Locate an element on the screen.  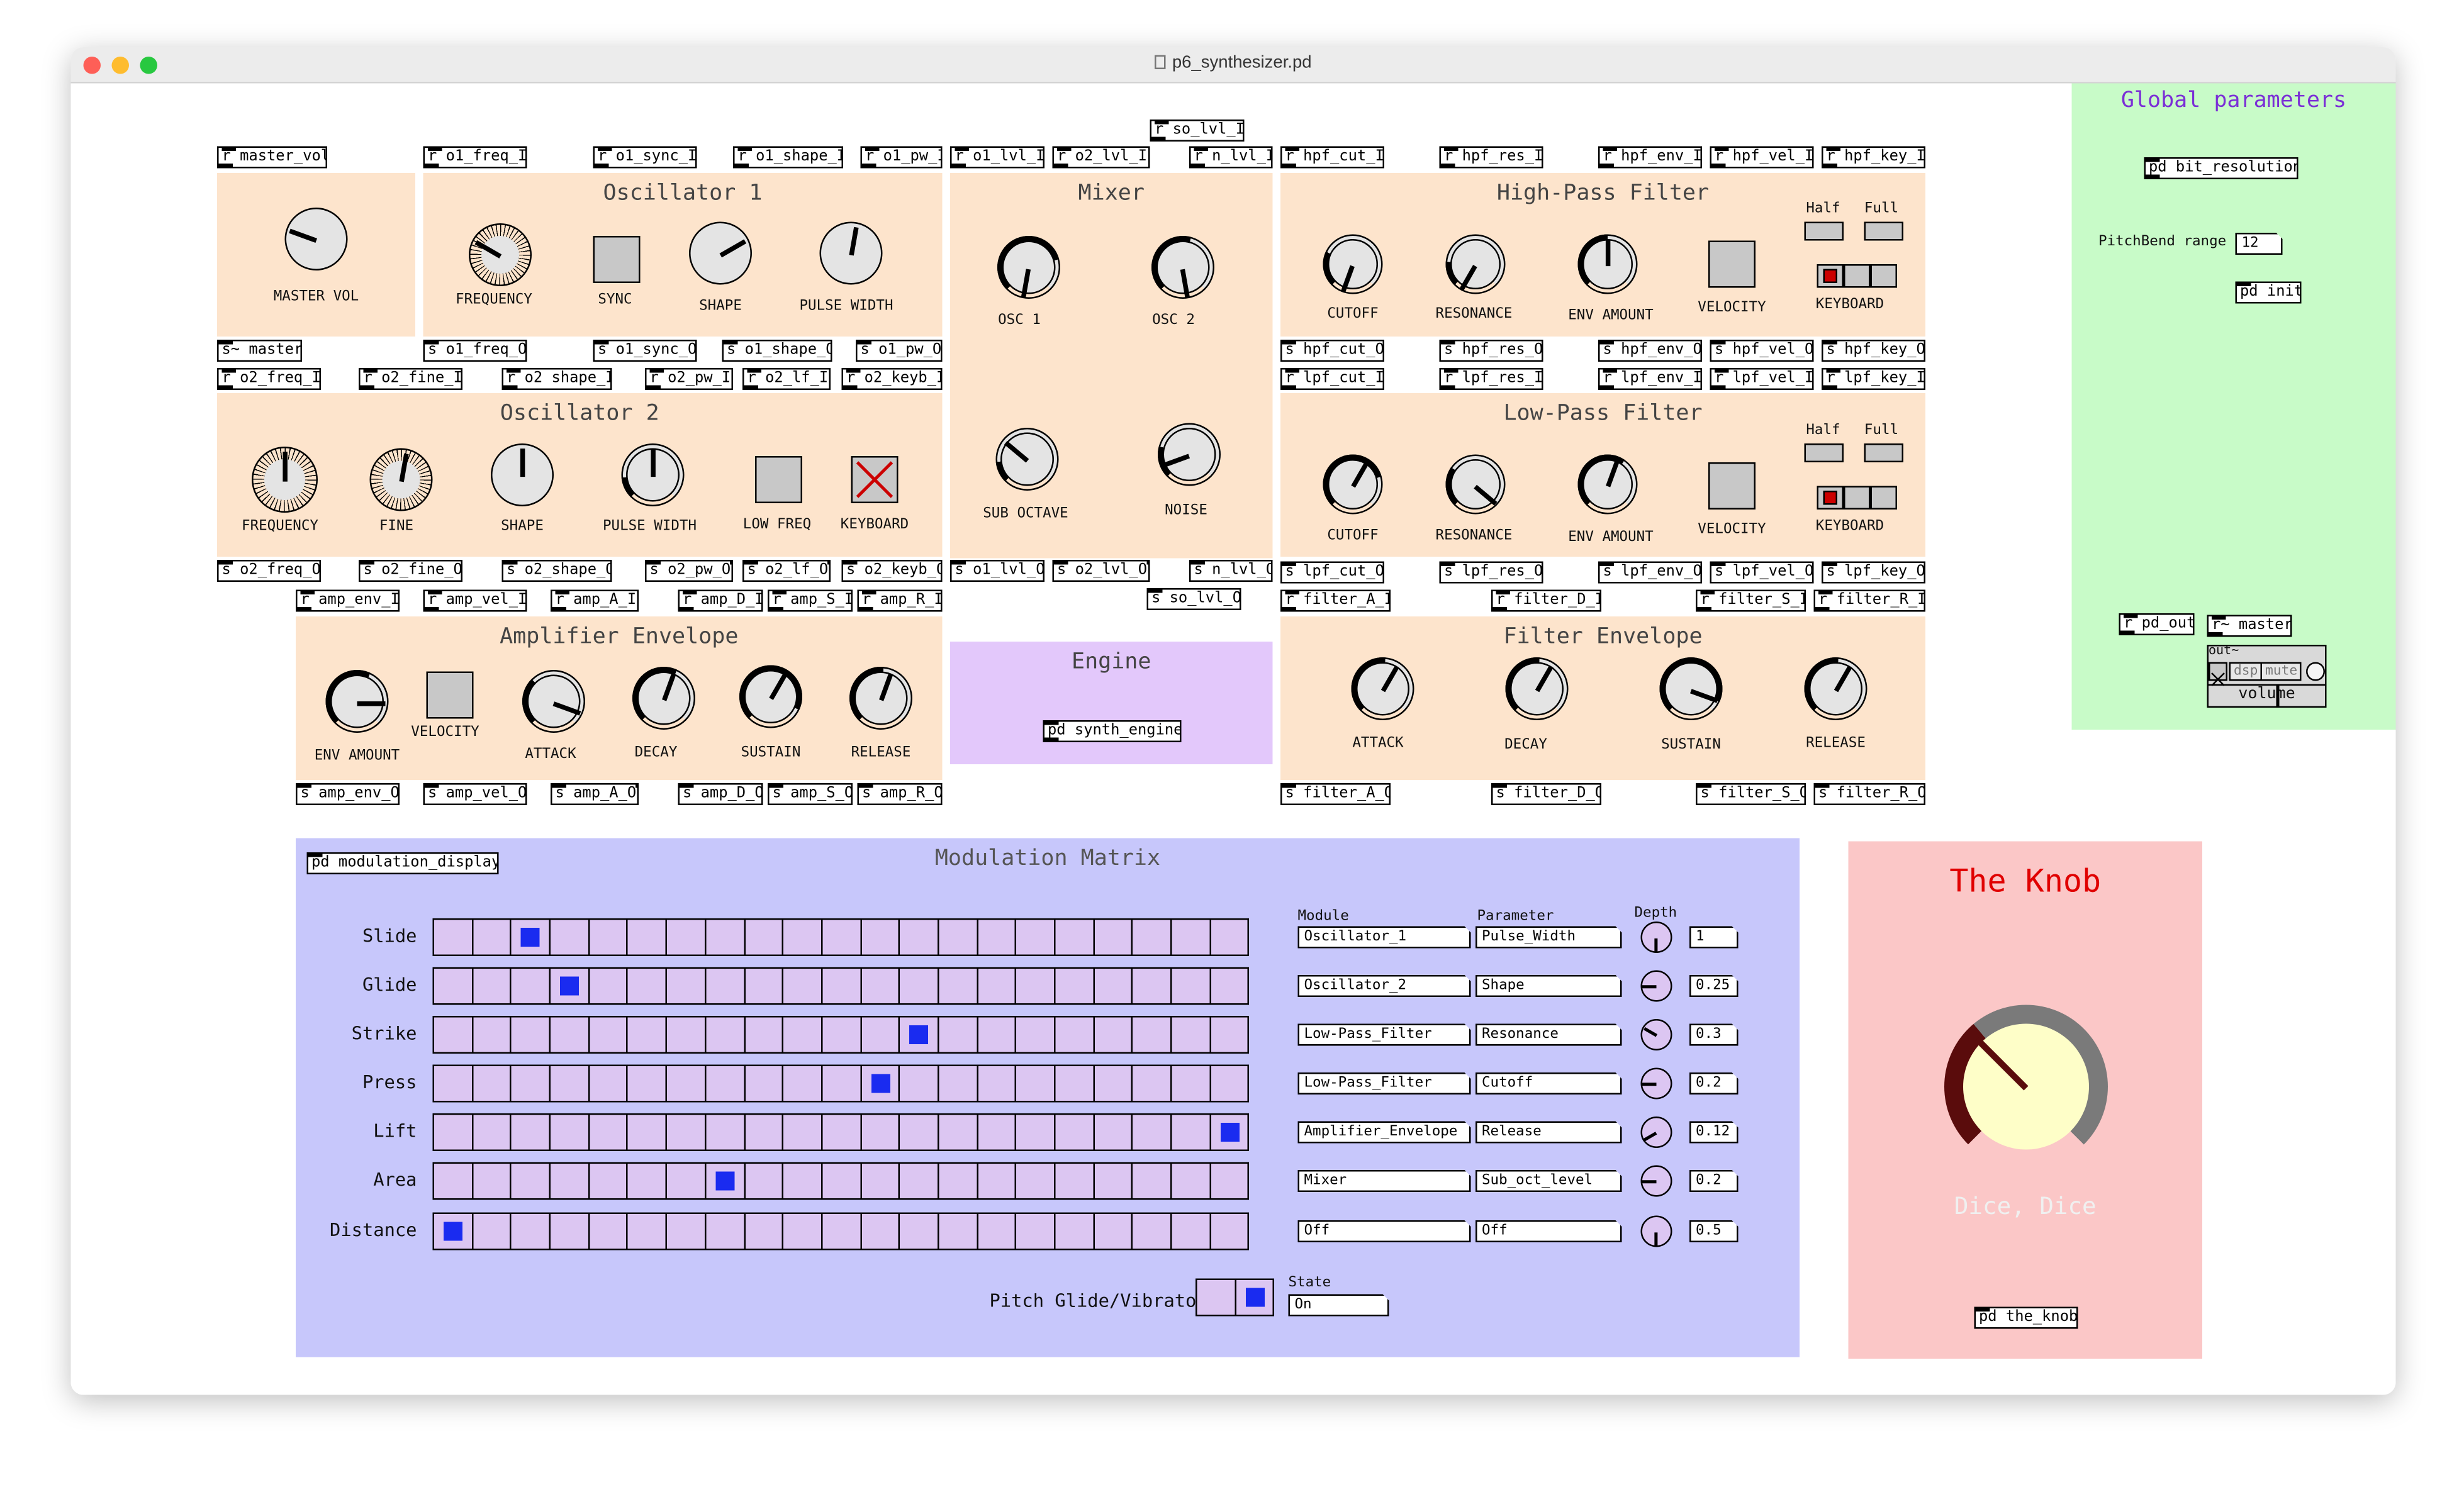
recv-hpf-env: r hpf_env_I is located at coordinates (1650, 157).